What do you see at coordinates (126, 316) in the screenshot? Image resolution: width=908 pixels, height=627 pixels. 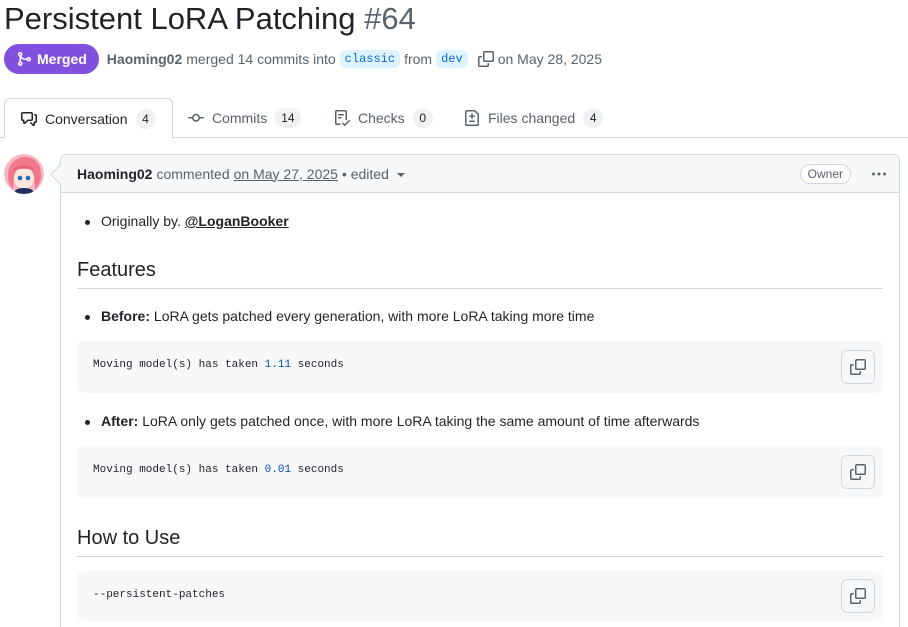 I see `before-label: Before:` at bounding box center [126, 316].